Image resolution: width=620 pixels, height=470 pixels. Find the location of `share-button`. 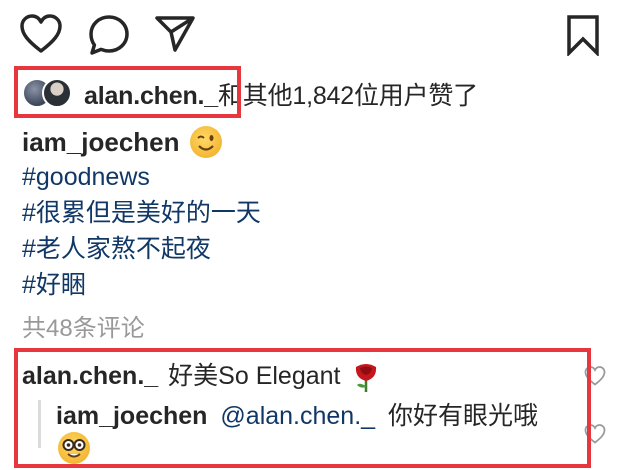

share-button is located at coordinates (175, 34).